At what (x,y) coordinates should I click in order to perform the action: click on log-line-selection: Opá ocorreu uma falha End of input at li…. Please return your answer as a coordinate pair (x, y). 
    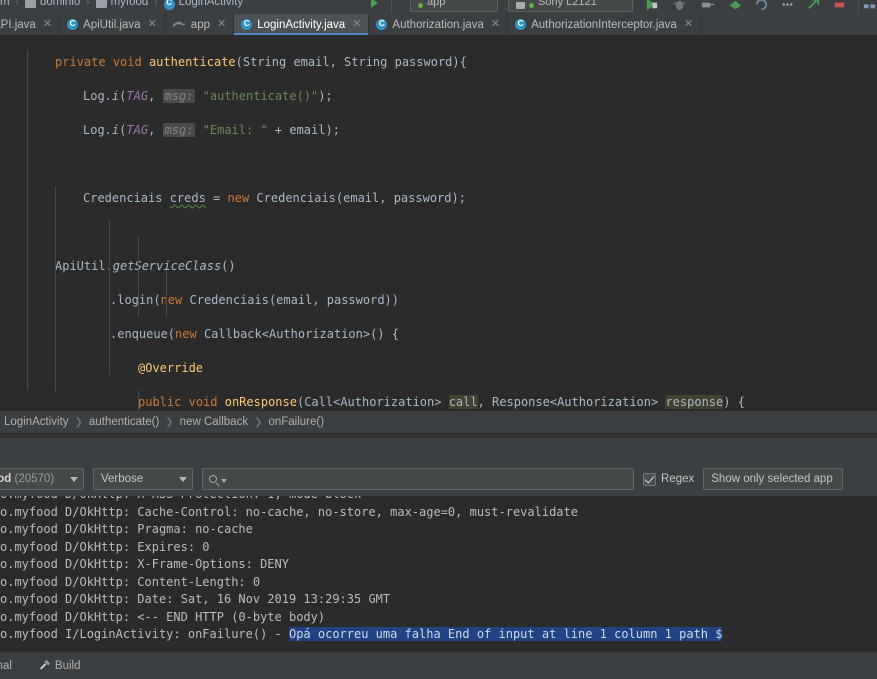
    Looking at the image, I should click on (505, 634).